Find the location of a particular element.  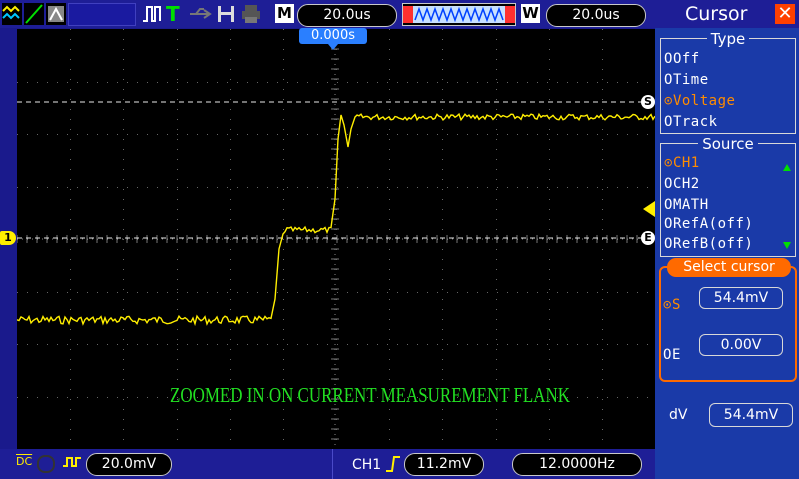

trigger-position-marker: 0.000s is located at coordinates (333, 36).